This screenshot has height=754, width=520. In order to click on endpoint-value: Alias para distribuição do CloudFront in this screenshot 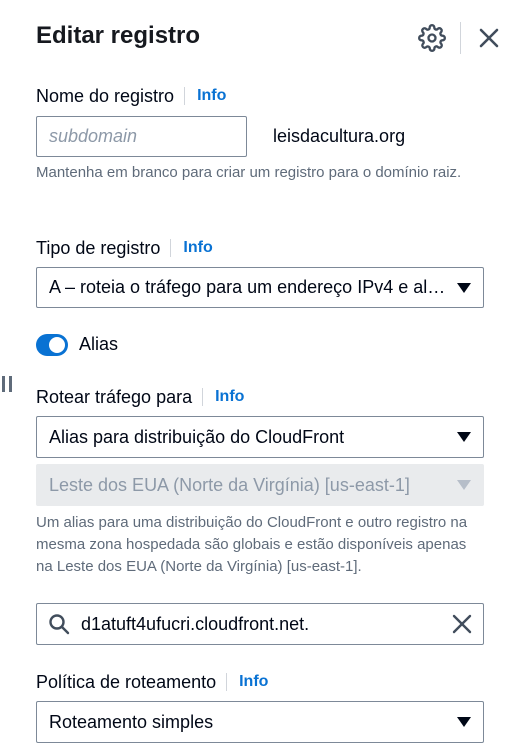, I will do `click(197, 436)`.